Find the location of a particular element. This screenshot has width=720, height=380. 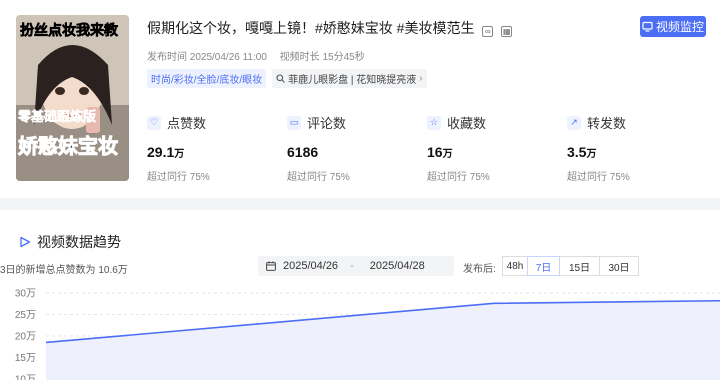

range-15d-button: 15日 is located at coordinates (579, 266).